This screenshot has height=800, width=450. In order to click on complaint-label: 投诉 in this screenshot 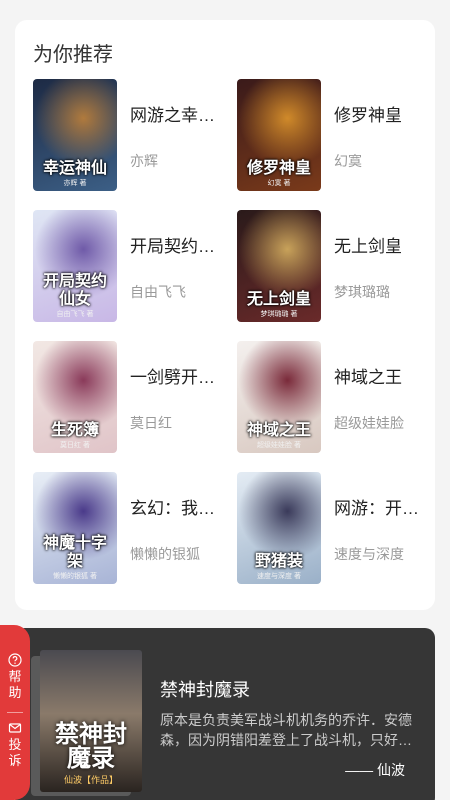, I will do `click(15, 752)`.